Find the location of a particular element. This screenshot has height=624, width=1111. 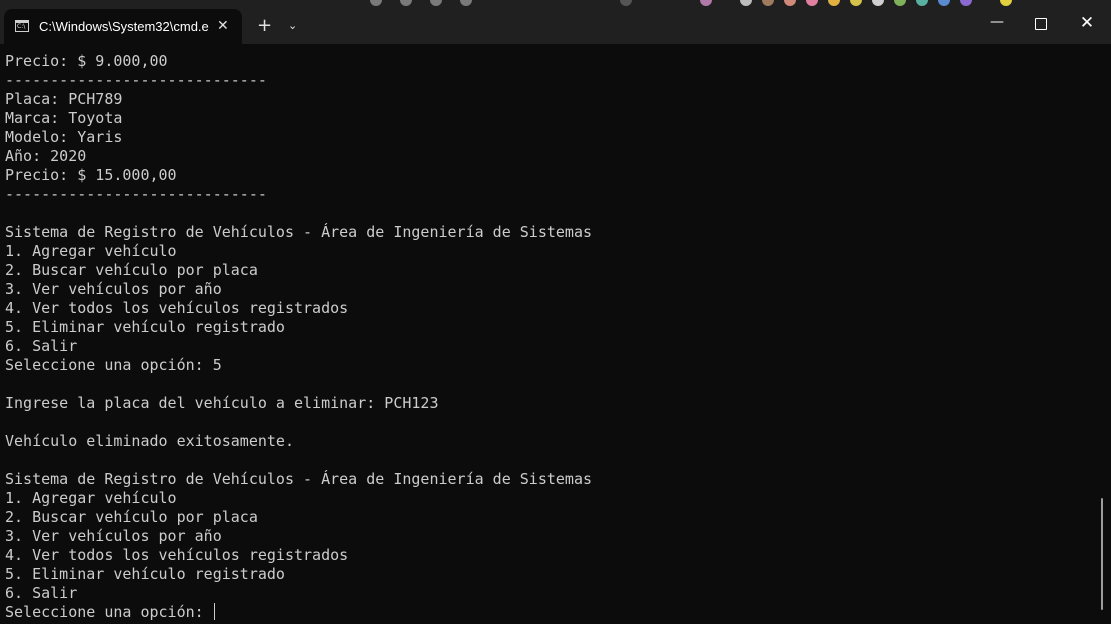

close-tab-icon: ✕ is located at coordinates (223, 26).